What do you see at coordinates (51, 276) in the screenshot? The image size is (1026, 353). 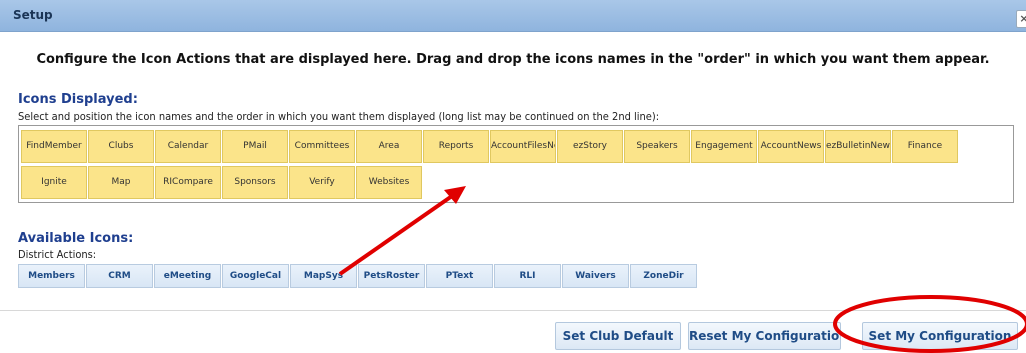 I see `available-icon-tile: Members` at bounding box center [51, 276].